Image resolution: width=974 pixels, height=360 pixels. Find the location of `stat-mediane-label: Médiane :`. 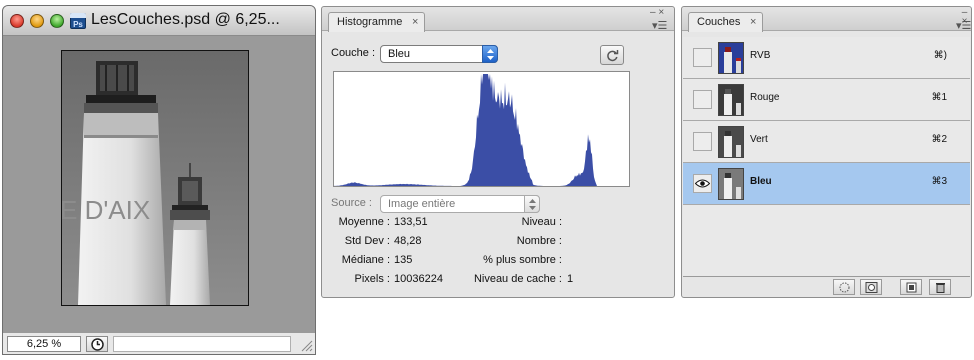

stat-mediane-label: Médiane : is located at coordinates (365, 260).